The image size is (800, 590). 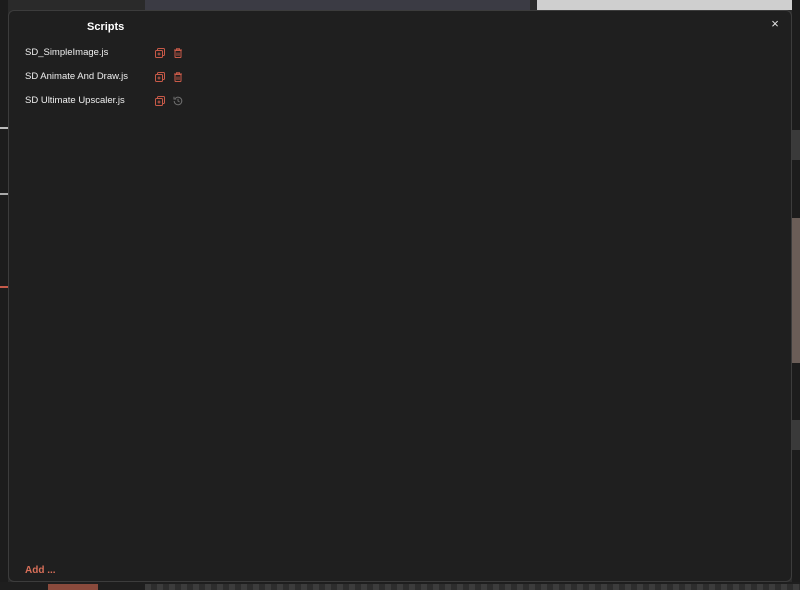 I want to click on background-canvas-strip, so click(x=472, y=587).